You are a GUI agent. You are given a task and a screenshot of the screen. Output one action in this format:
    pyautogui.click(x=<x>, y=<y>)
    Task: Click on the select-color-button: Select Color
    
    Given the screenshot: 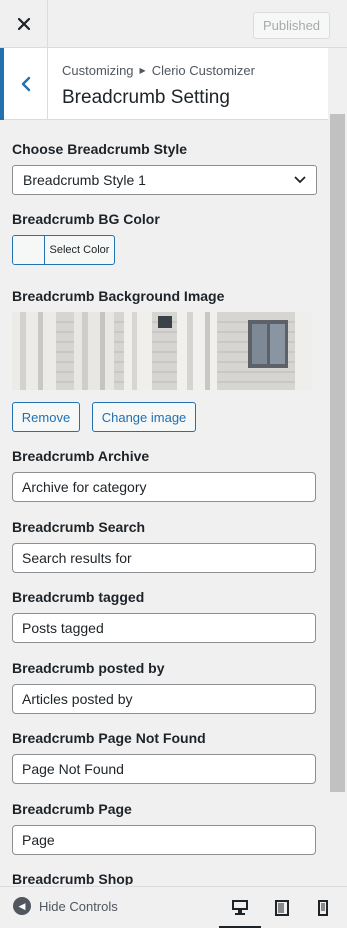 What is the action you would take?
    pyautogui.click(x=63, y=250)
    